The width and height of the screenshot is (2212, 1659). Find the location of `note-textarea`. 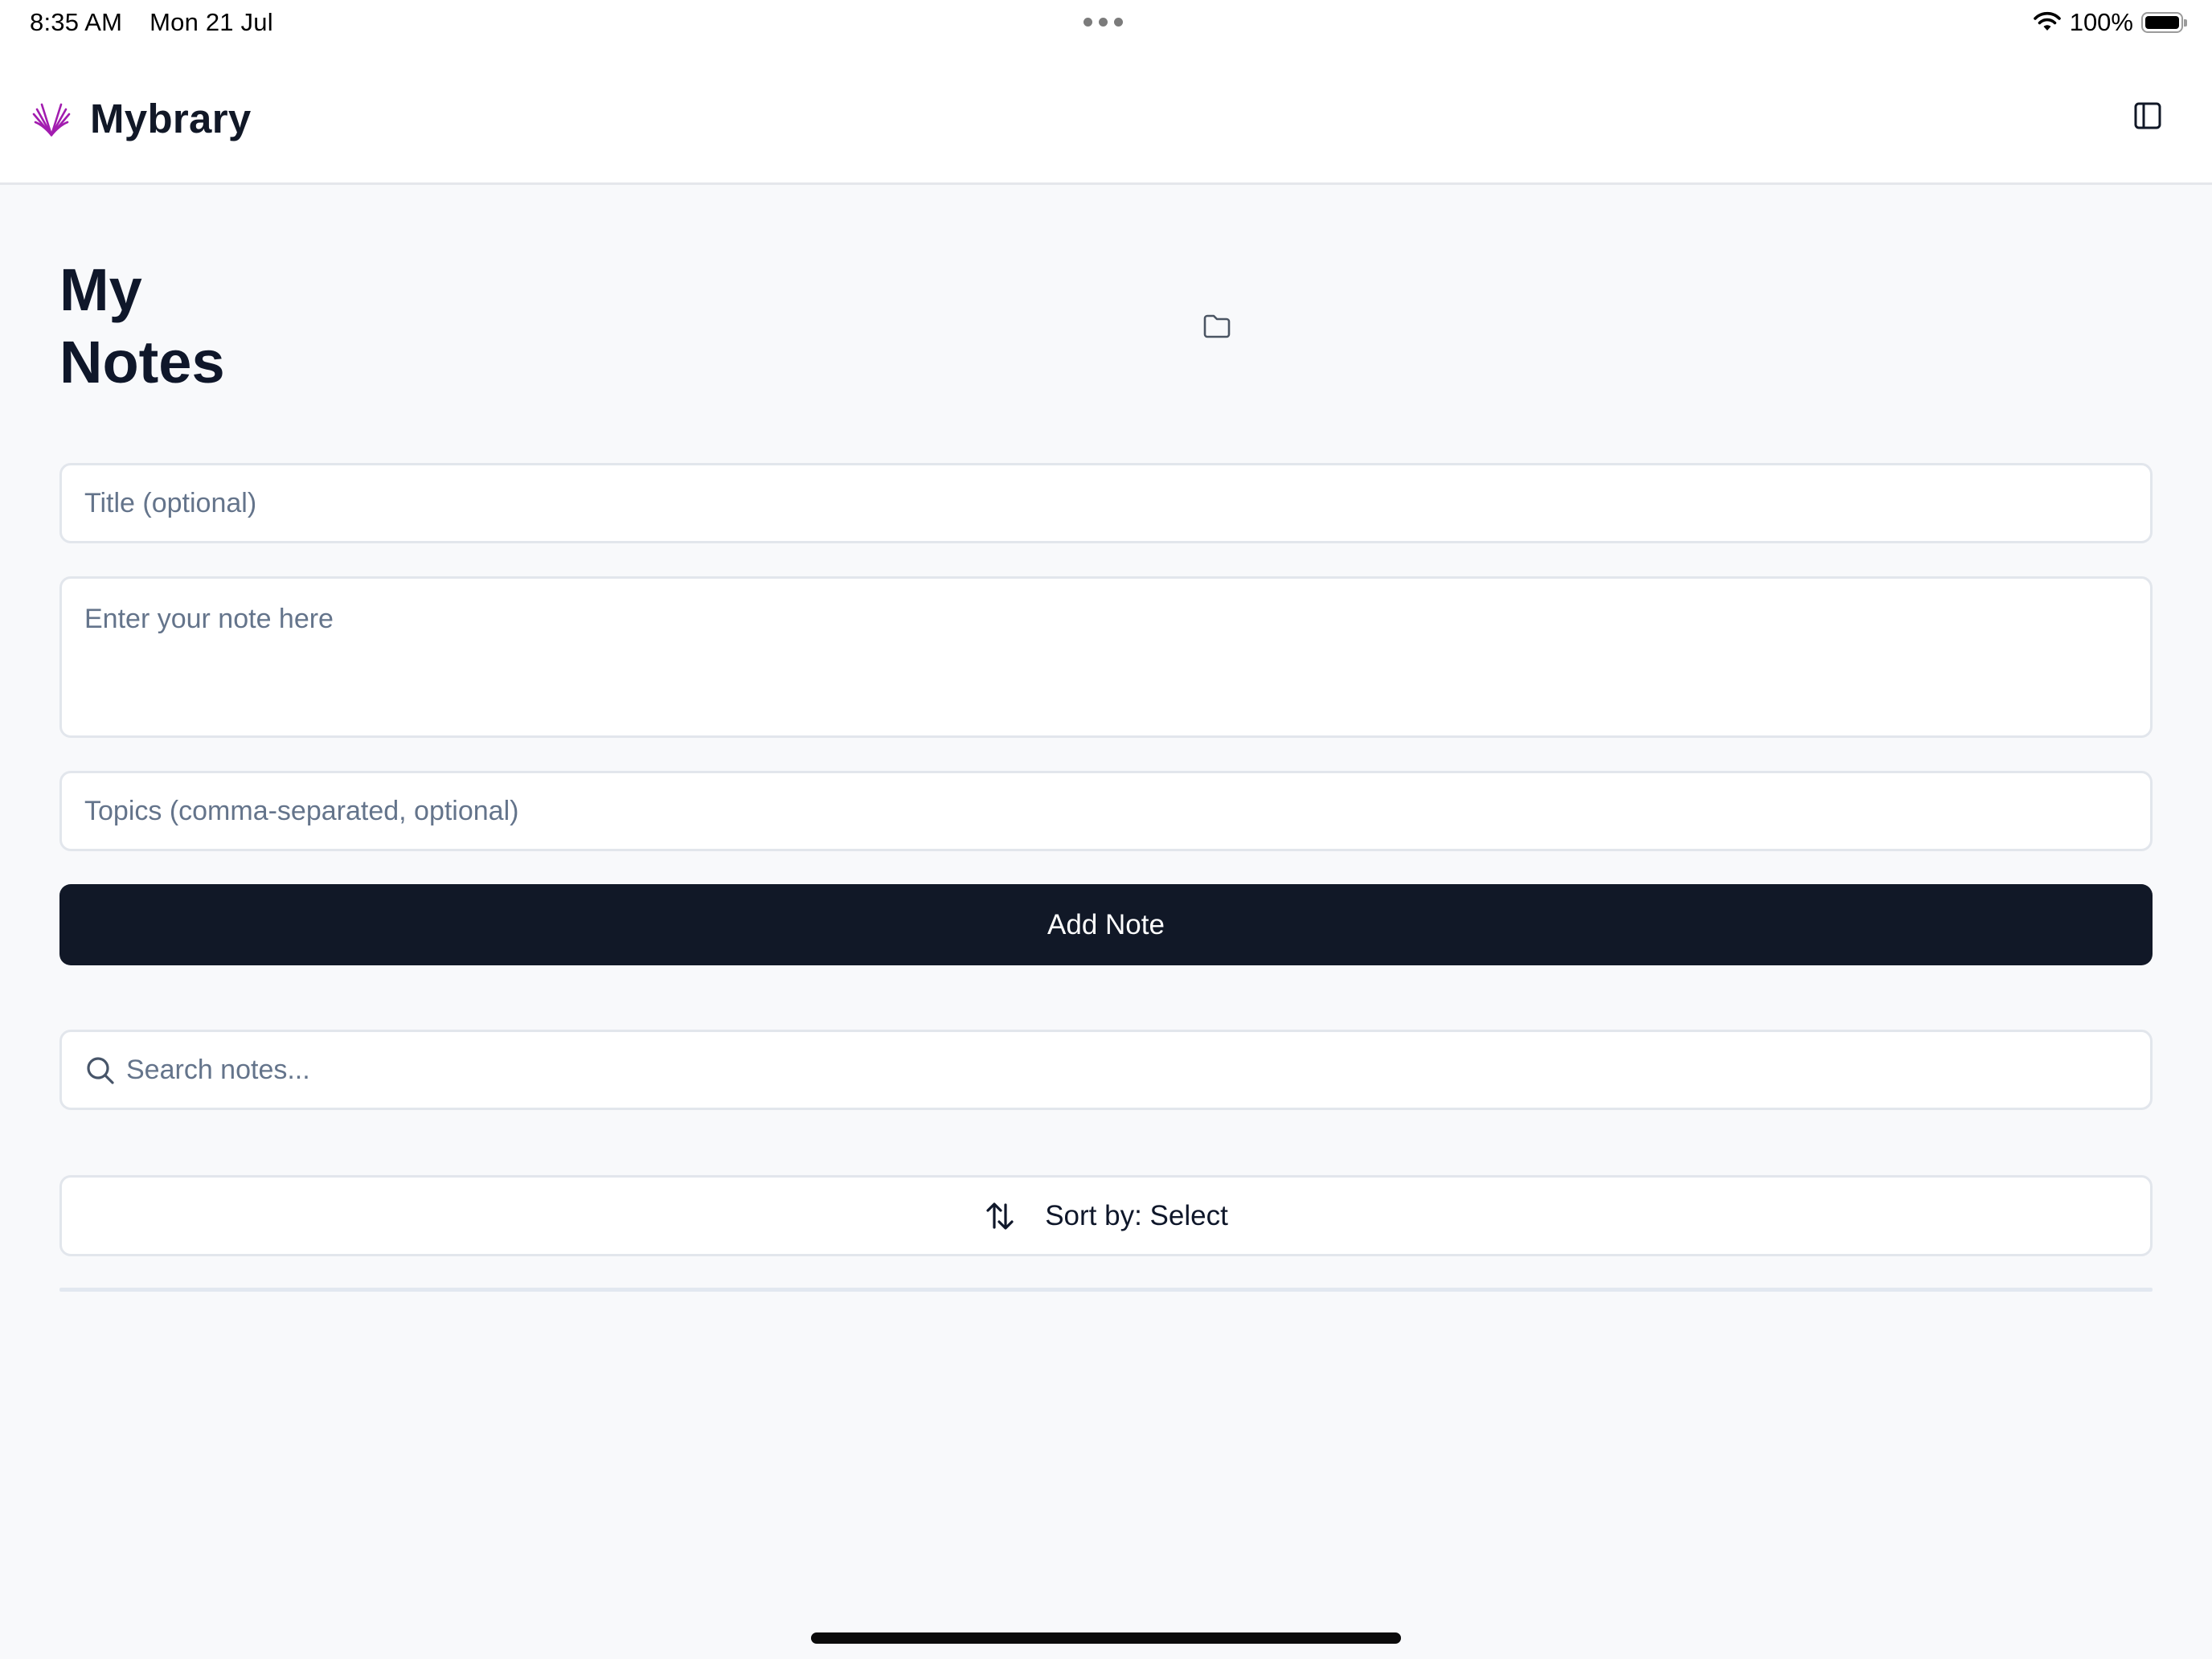

note-textarea is located at coordinates (1106, 657).